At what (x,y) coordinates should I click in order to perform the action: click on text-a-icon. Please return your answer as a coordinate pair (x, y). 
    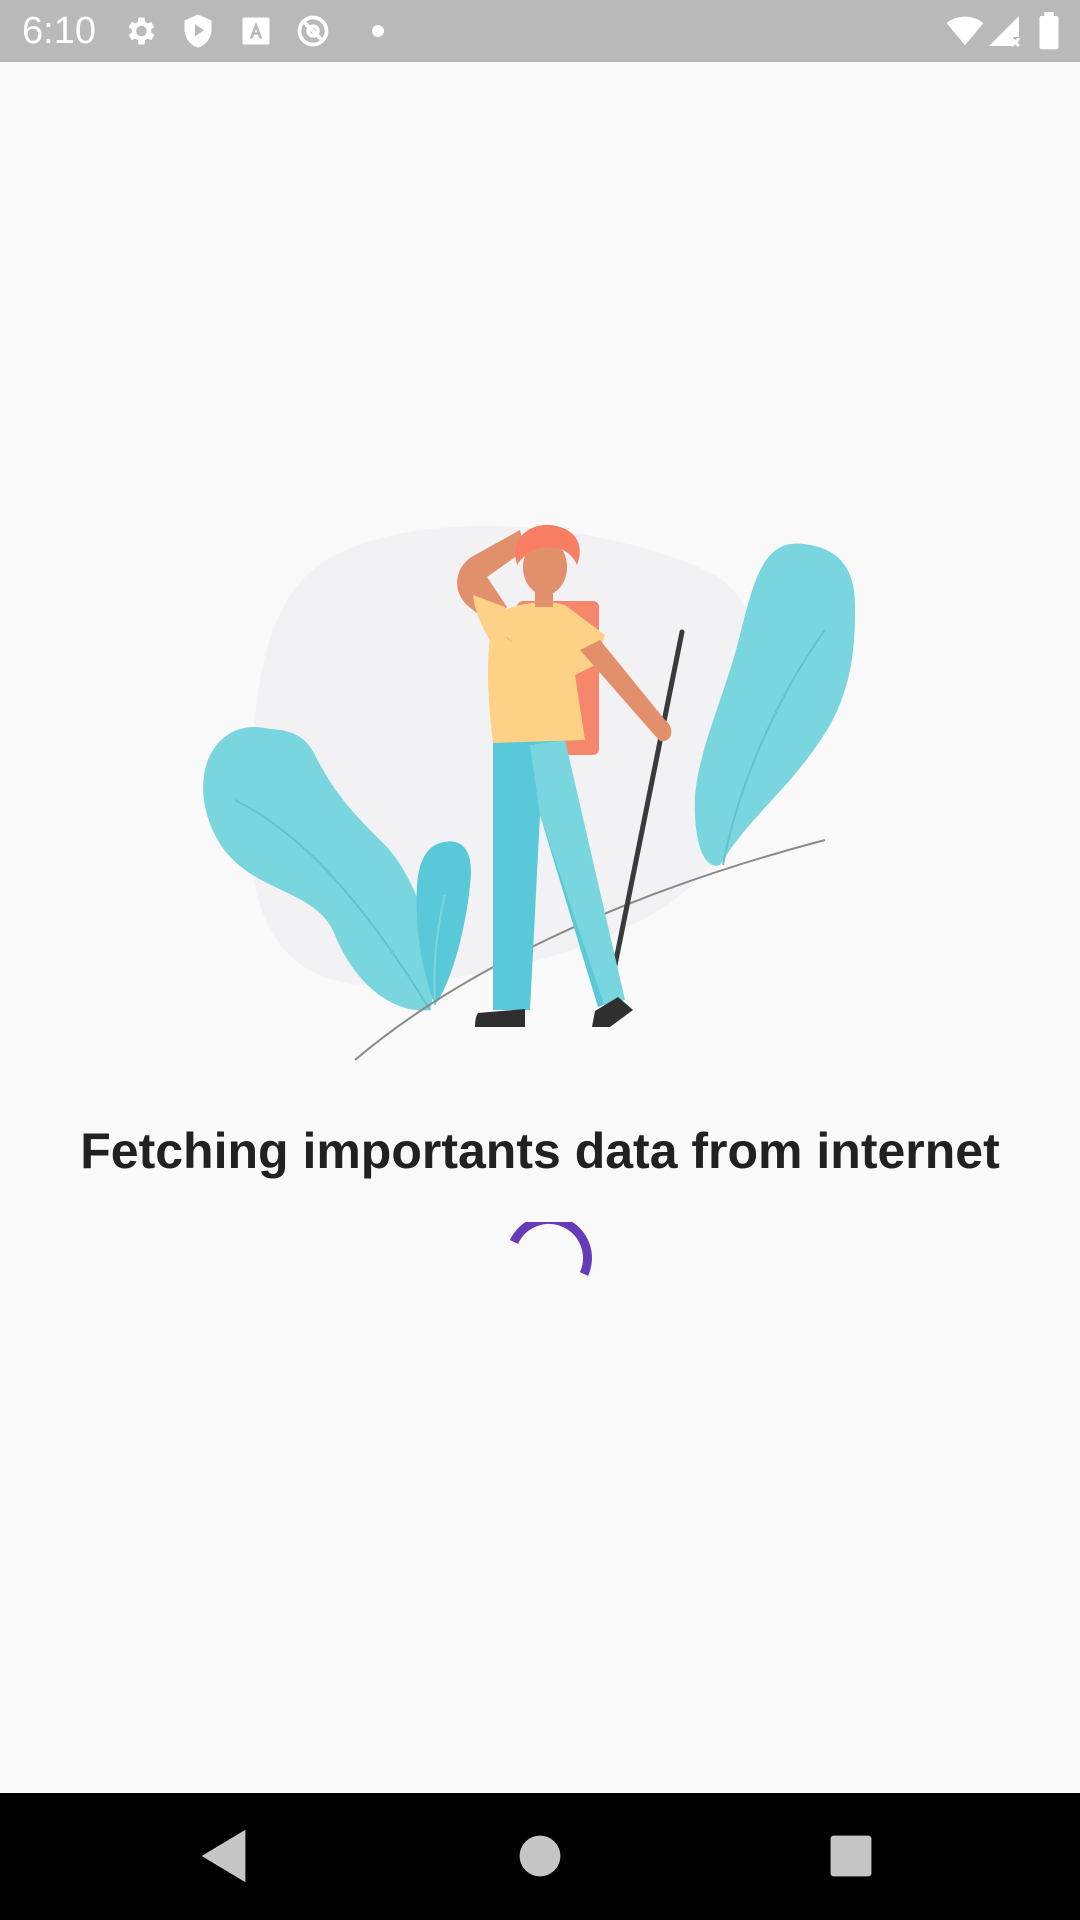
    Looking at the image, I should click on (256, 31).